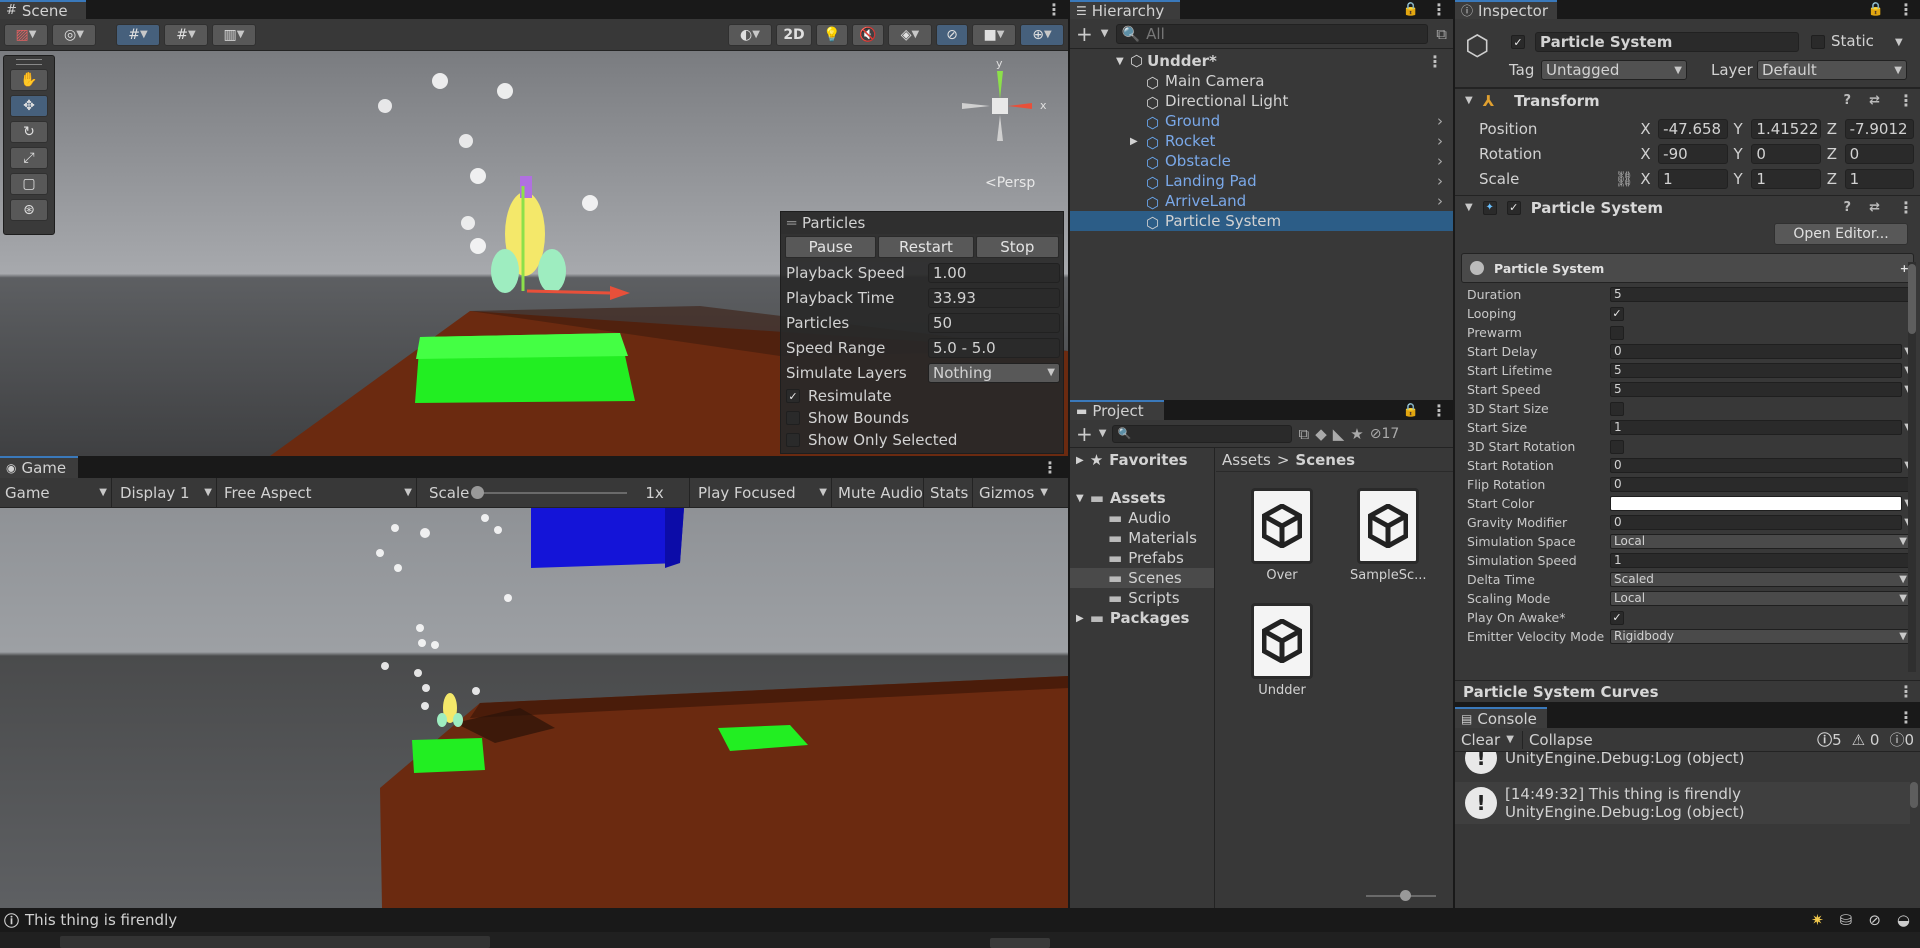 The width and height of the screenshot is (1920, 948). Describe the element at coordinates (620, 293) in the screenshot. I see `move-gizmo-x-arrow` at that location.